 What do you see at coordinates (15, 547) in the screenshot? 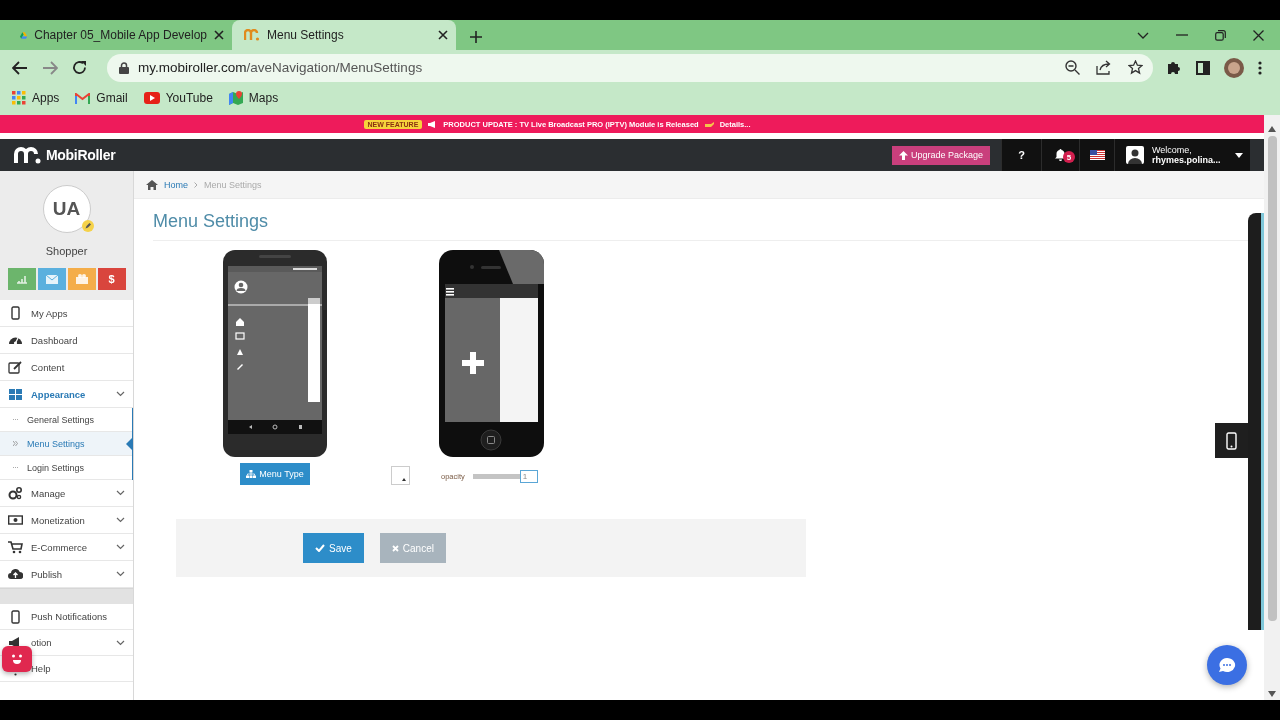
I see `cart-icon` at bounding box center [15, 547].